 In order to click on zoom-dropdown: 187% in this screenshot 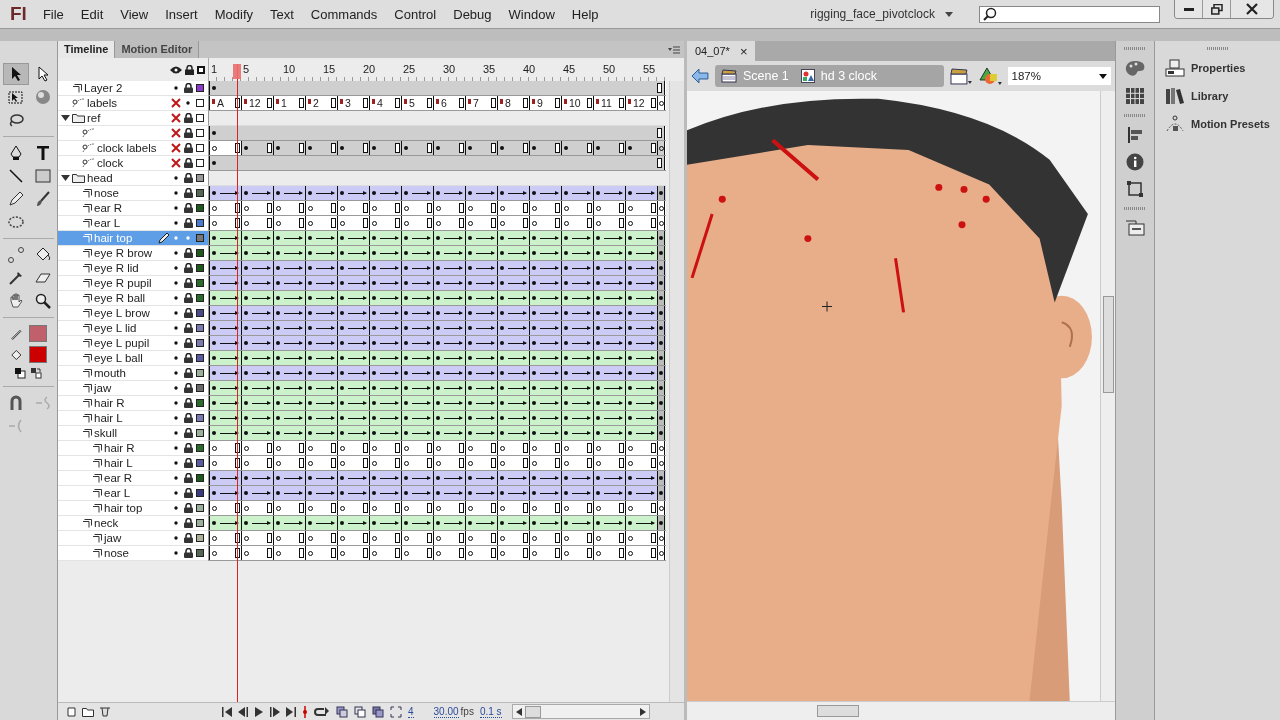, I will do `click(1059, 76)`.